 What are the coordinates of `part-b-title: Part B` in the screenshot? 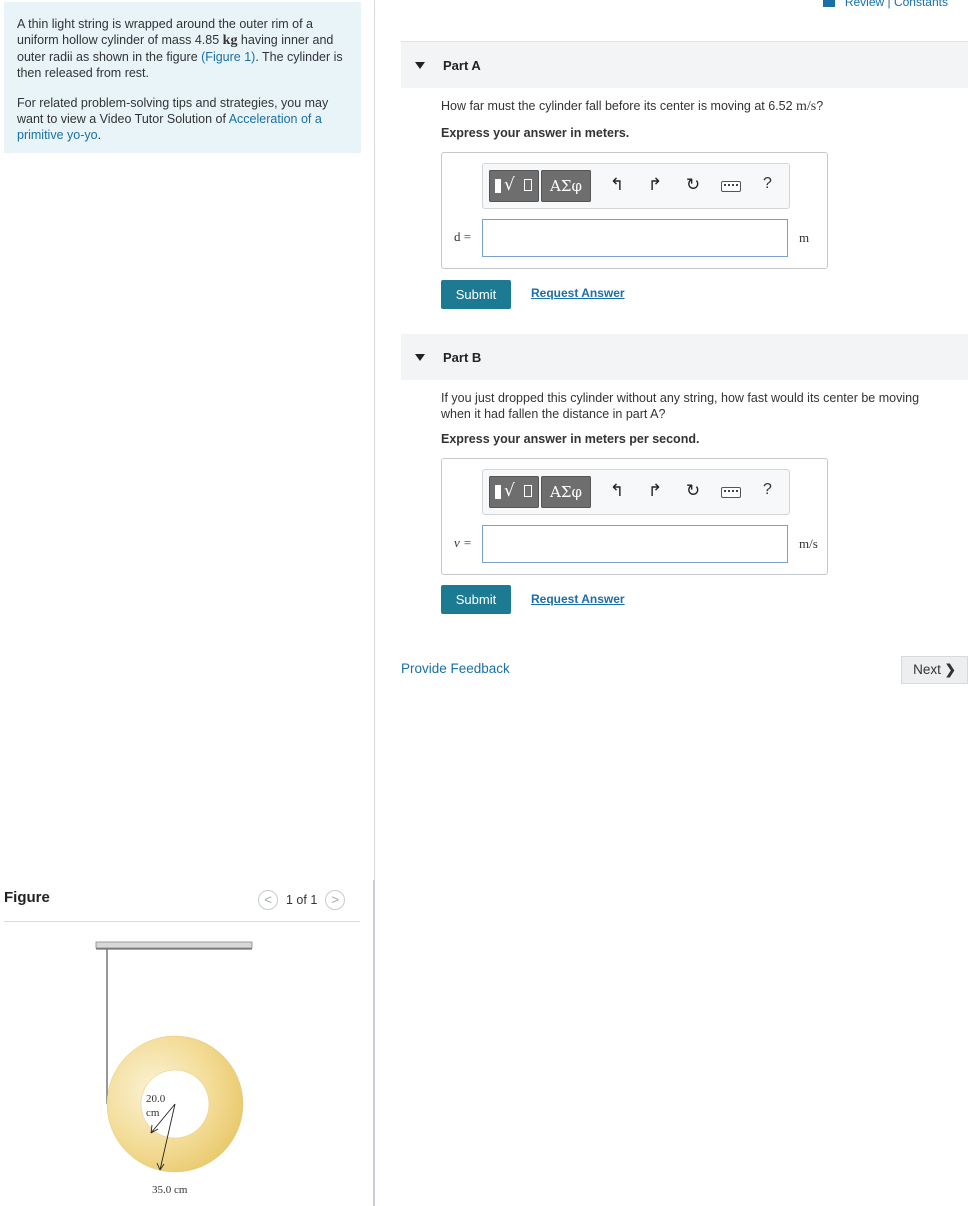 It's located at (462, 357).